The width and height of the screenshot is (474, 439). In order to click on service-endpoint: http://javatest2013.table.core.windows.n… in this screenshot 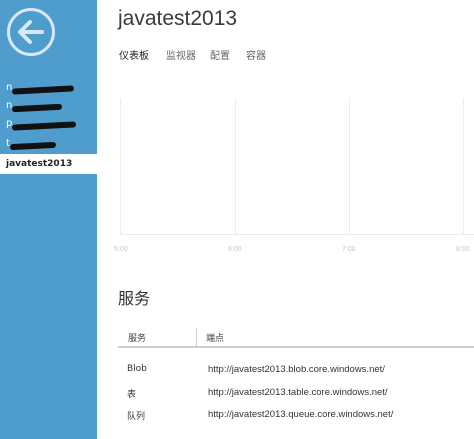, I will do `click(298, 392)`.